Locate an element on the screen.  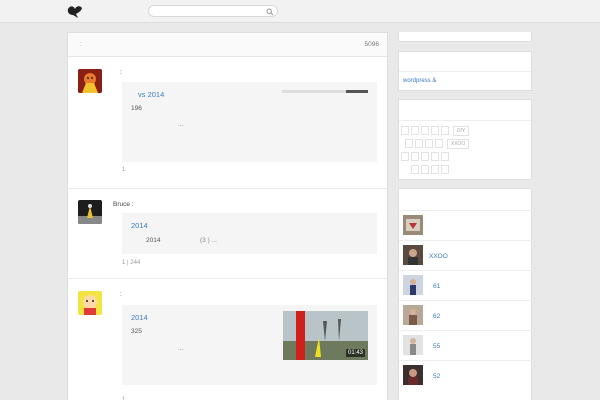
sidebar-panel-keyboard: DIY XXOO is located at coordinates (465, 139).